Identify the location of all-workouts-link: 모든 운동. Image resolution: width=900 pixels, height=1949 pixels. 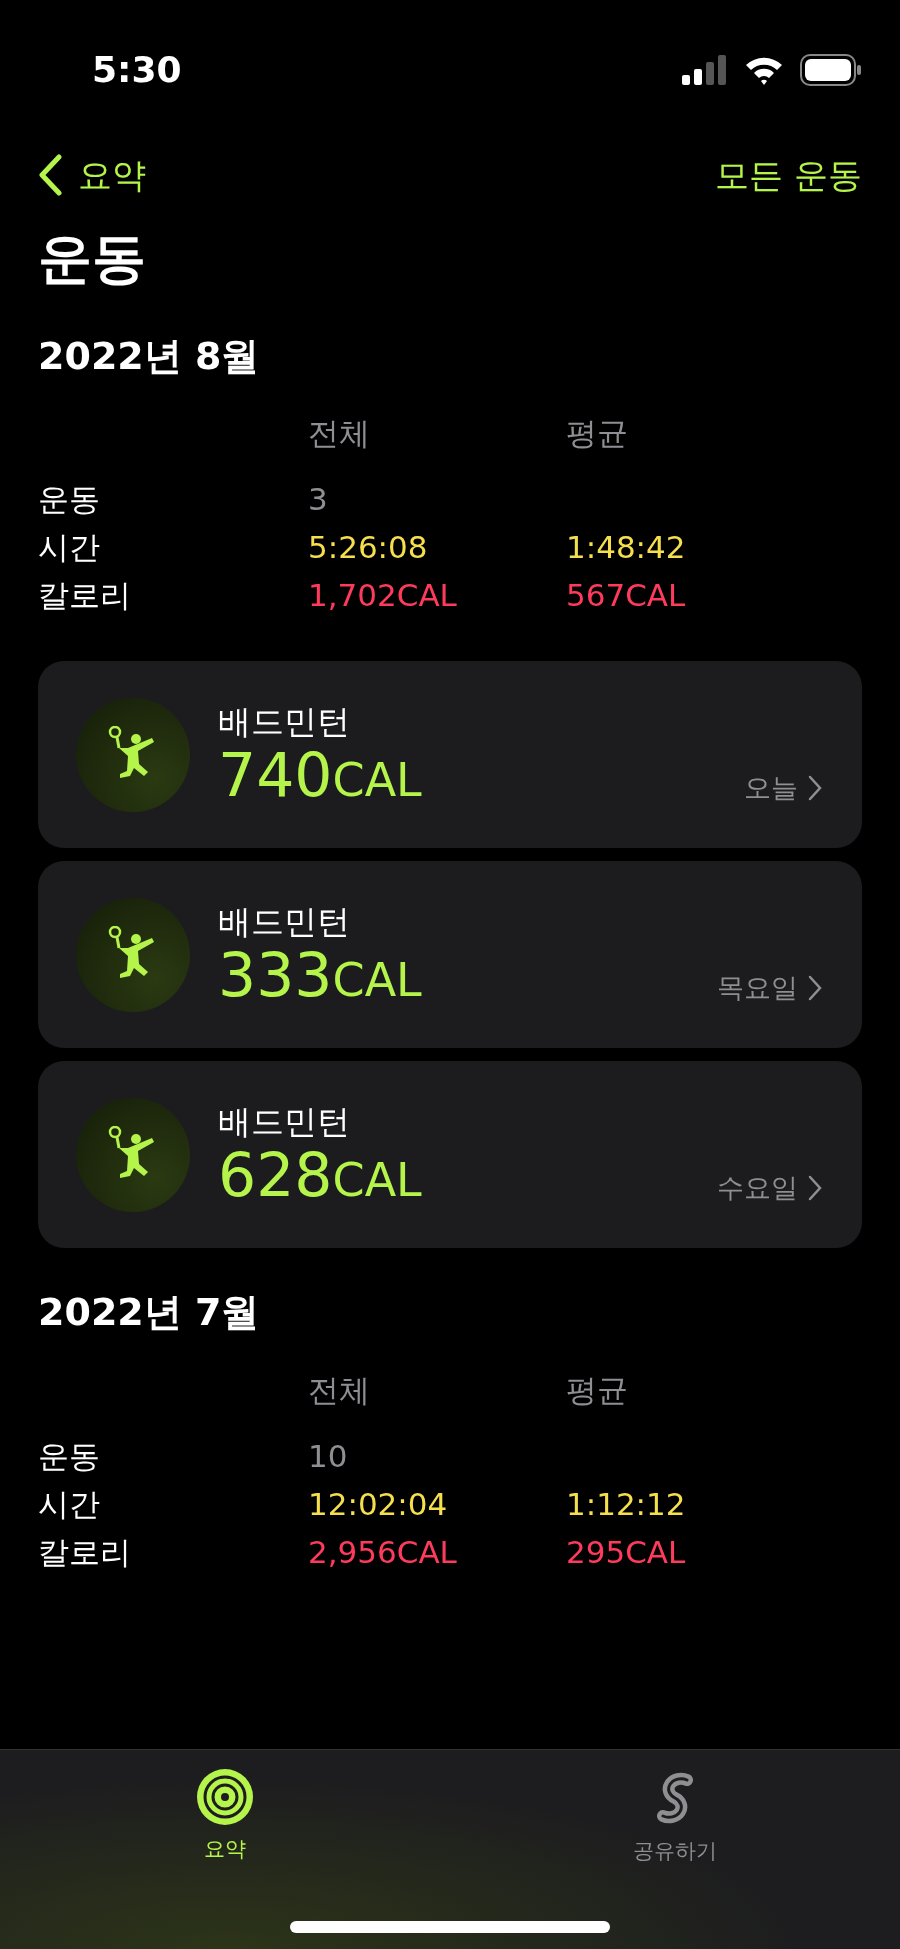
(788, 175).